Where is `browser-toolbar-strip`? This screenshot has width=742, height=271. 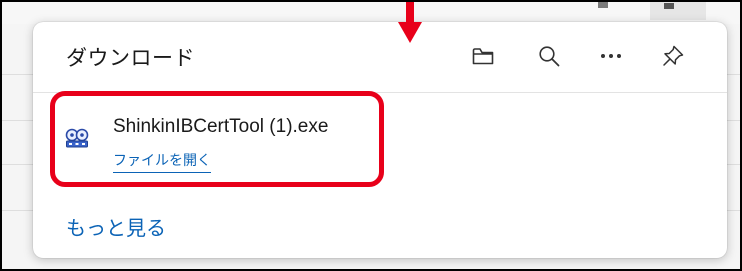 browser-toolbar-strip is located at coordinates (371, 12).